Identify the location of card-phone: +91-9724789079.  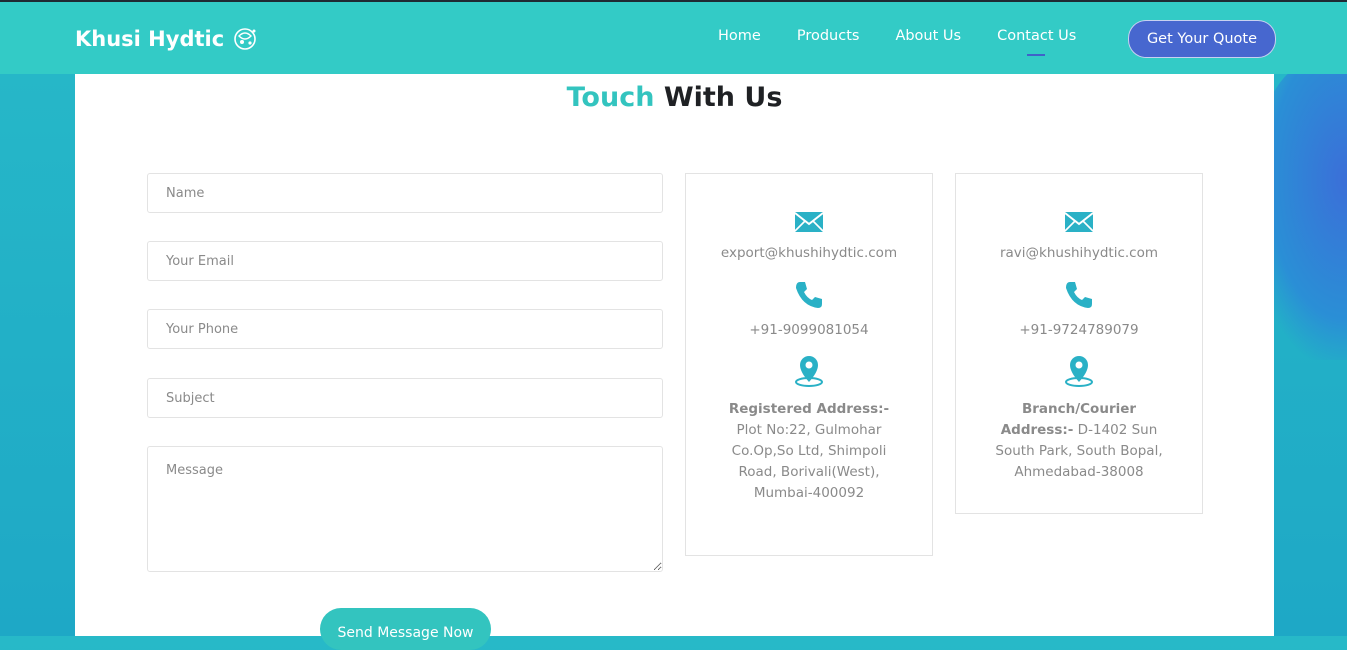
(1079, 330).